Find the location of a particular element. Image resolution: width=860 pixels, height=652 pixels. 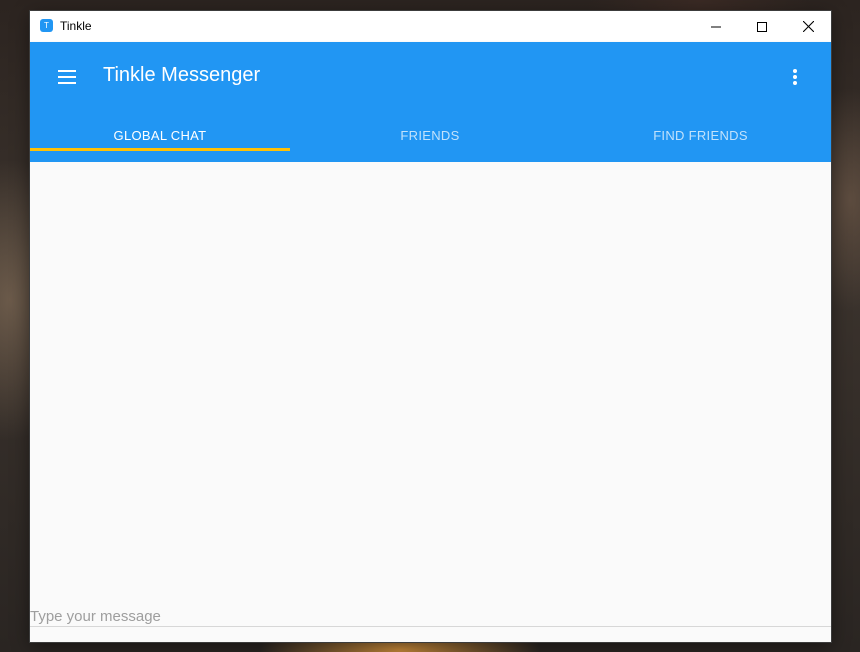

tab-friends: FRIENDS is located at coordinates (430, 135).